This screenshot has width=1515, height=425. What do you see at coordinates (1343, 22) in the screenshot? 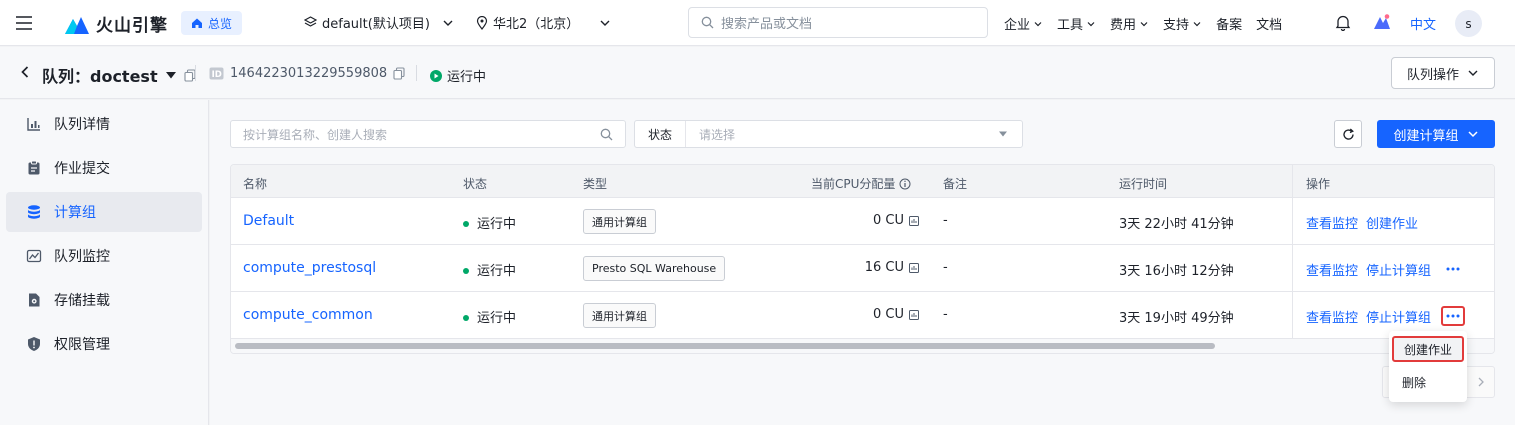
I see `bell-icon` at bounding box center [1343, 22].